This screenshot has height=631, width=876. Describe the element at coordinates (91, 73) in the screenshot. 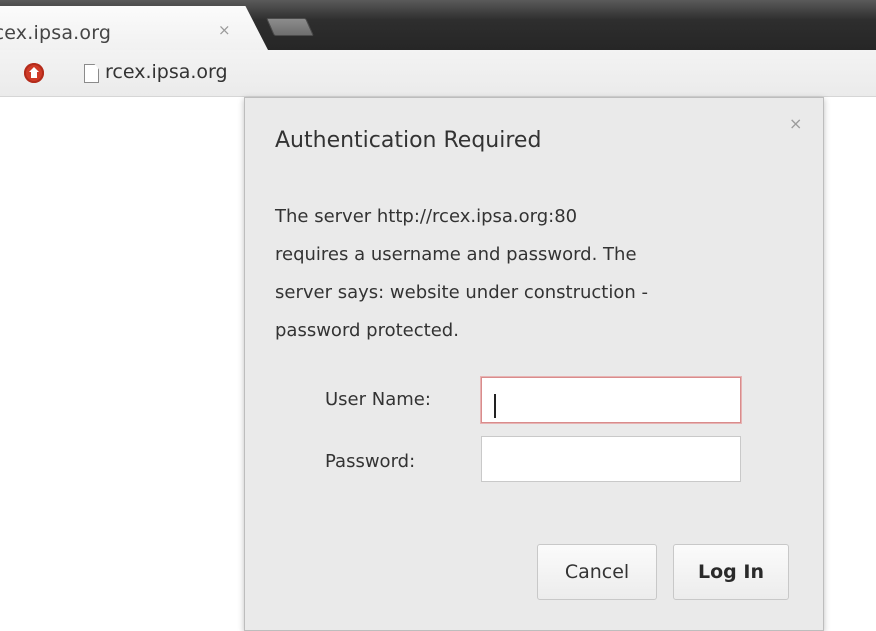

I see `page-icon` at that location.